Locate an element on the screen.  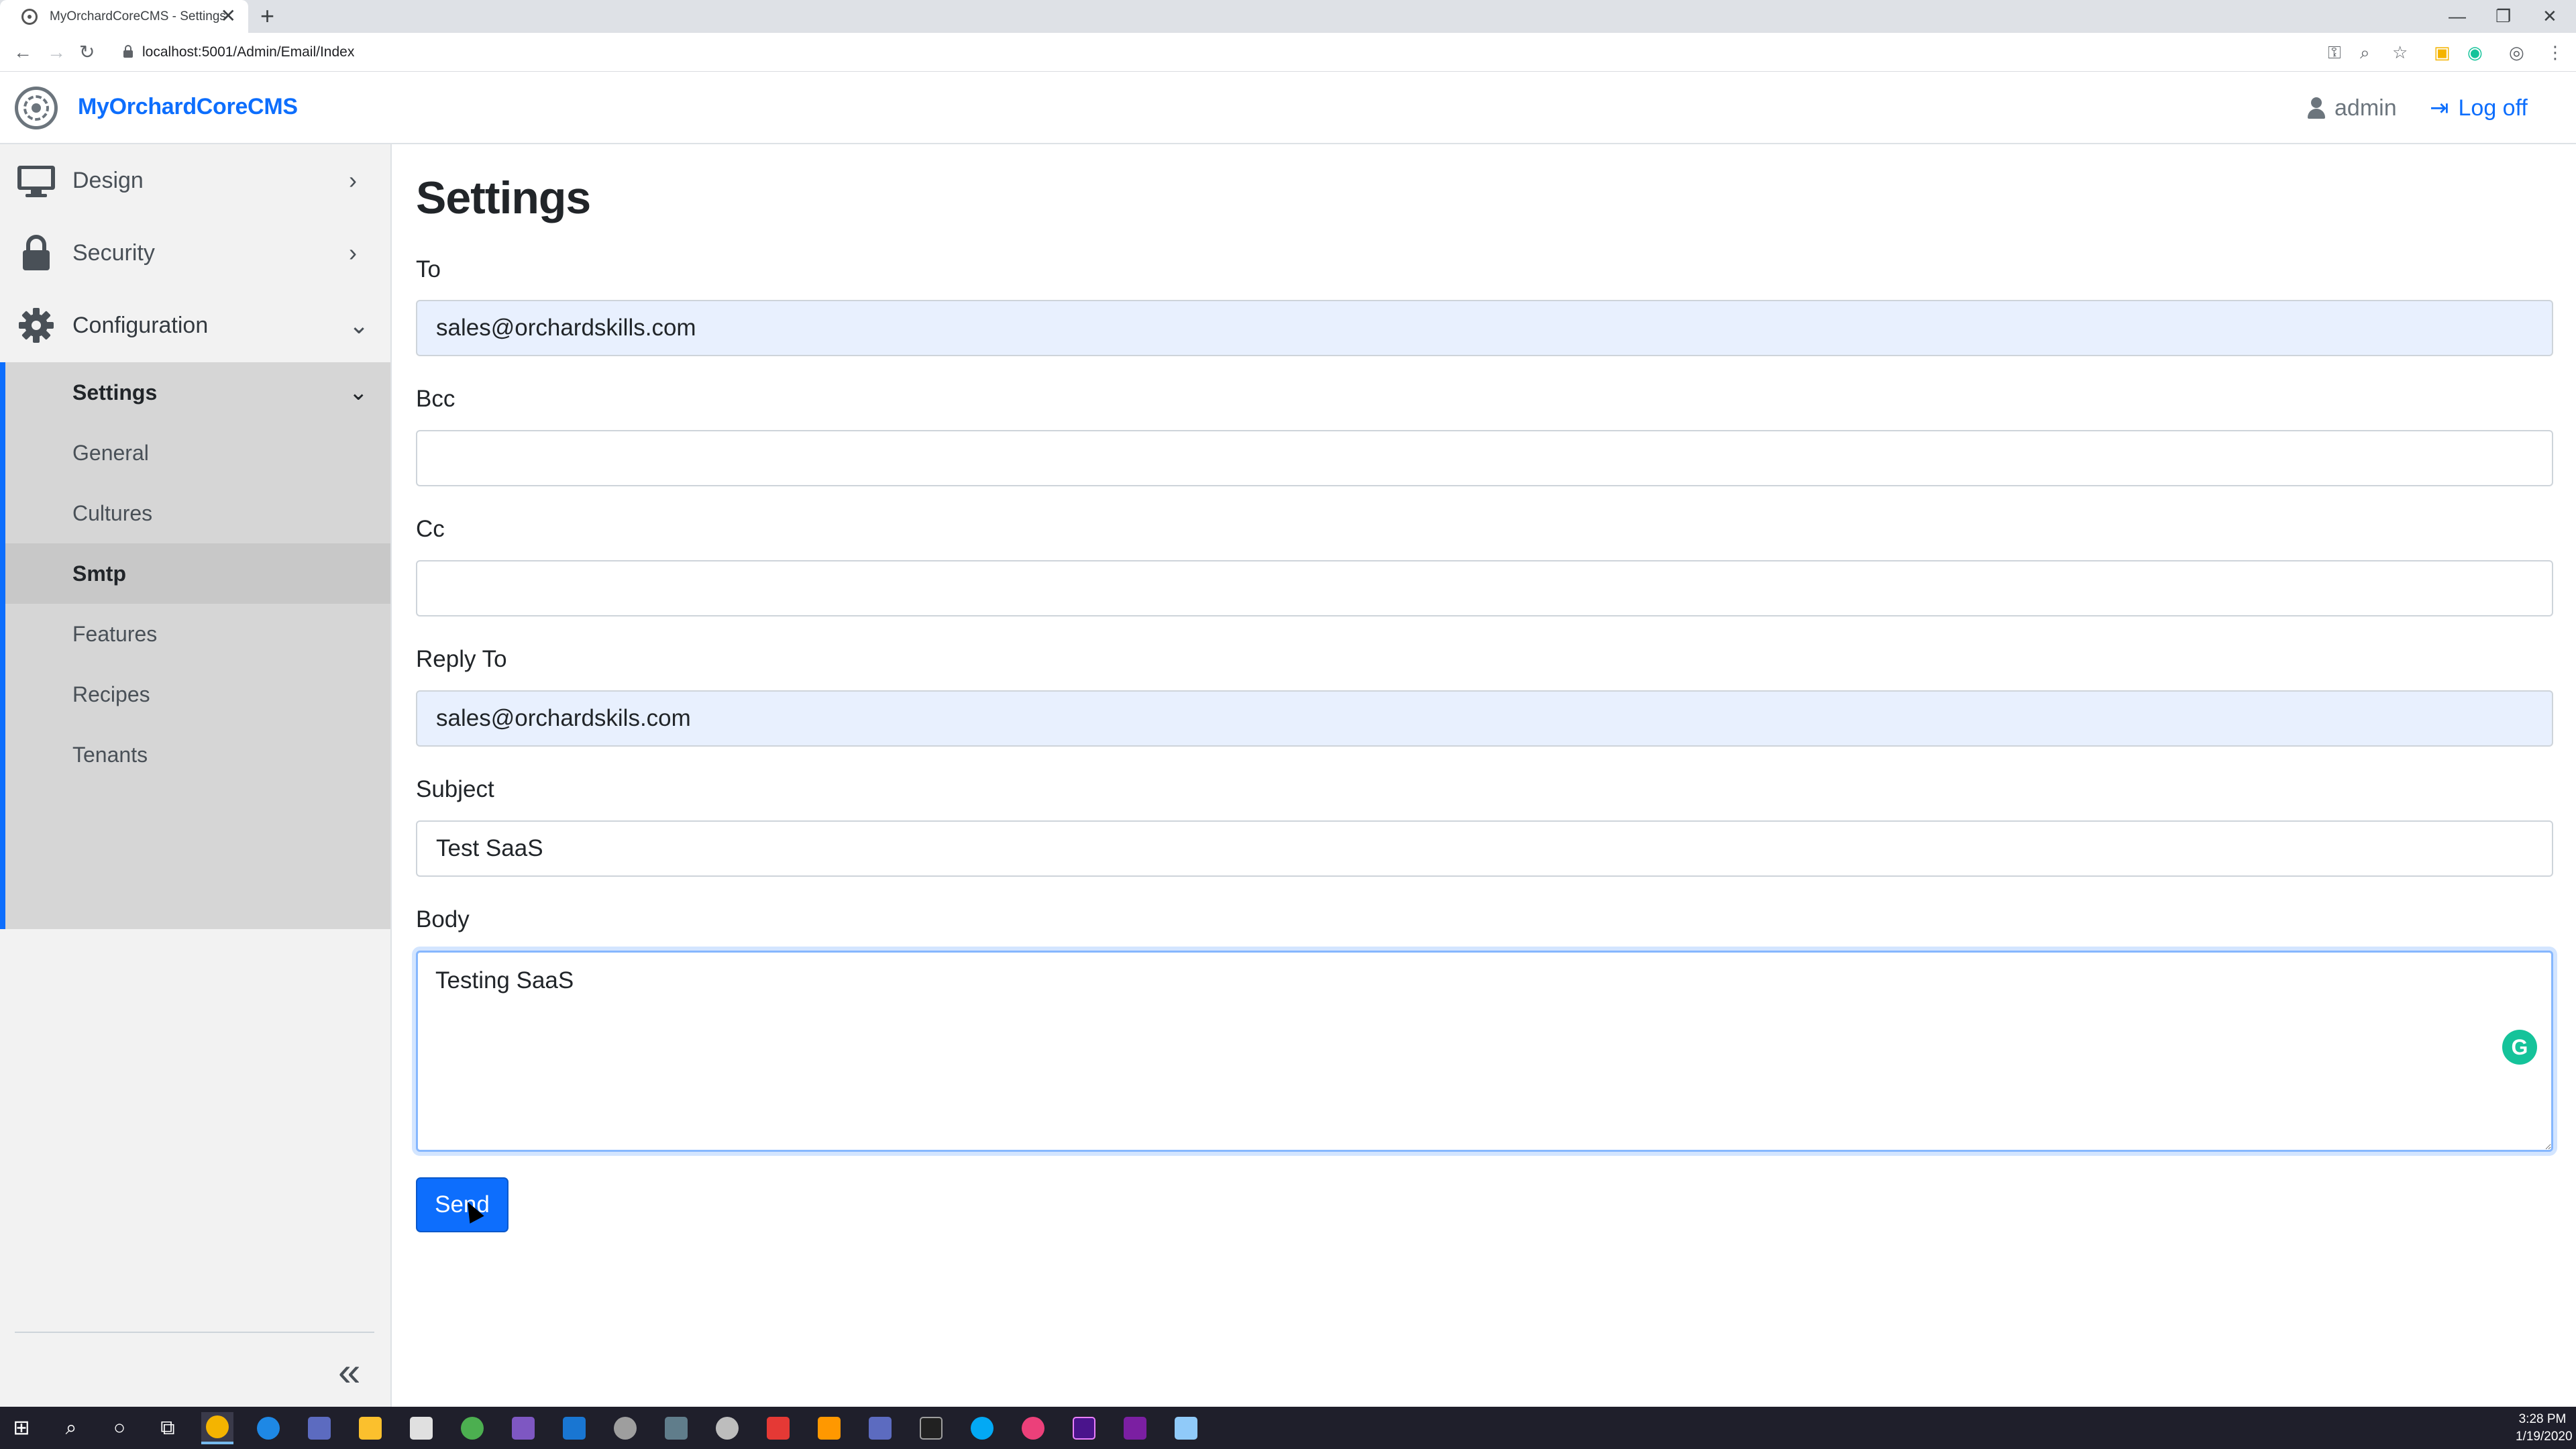
user-menu: admin is located at coordinates (2352, 108).